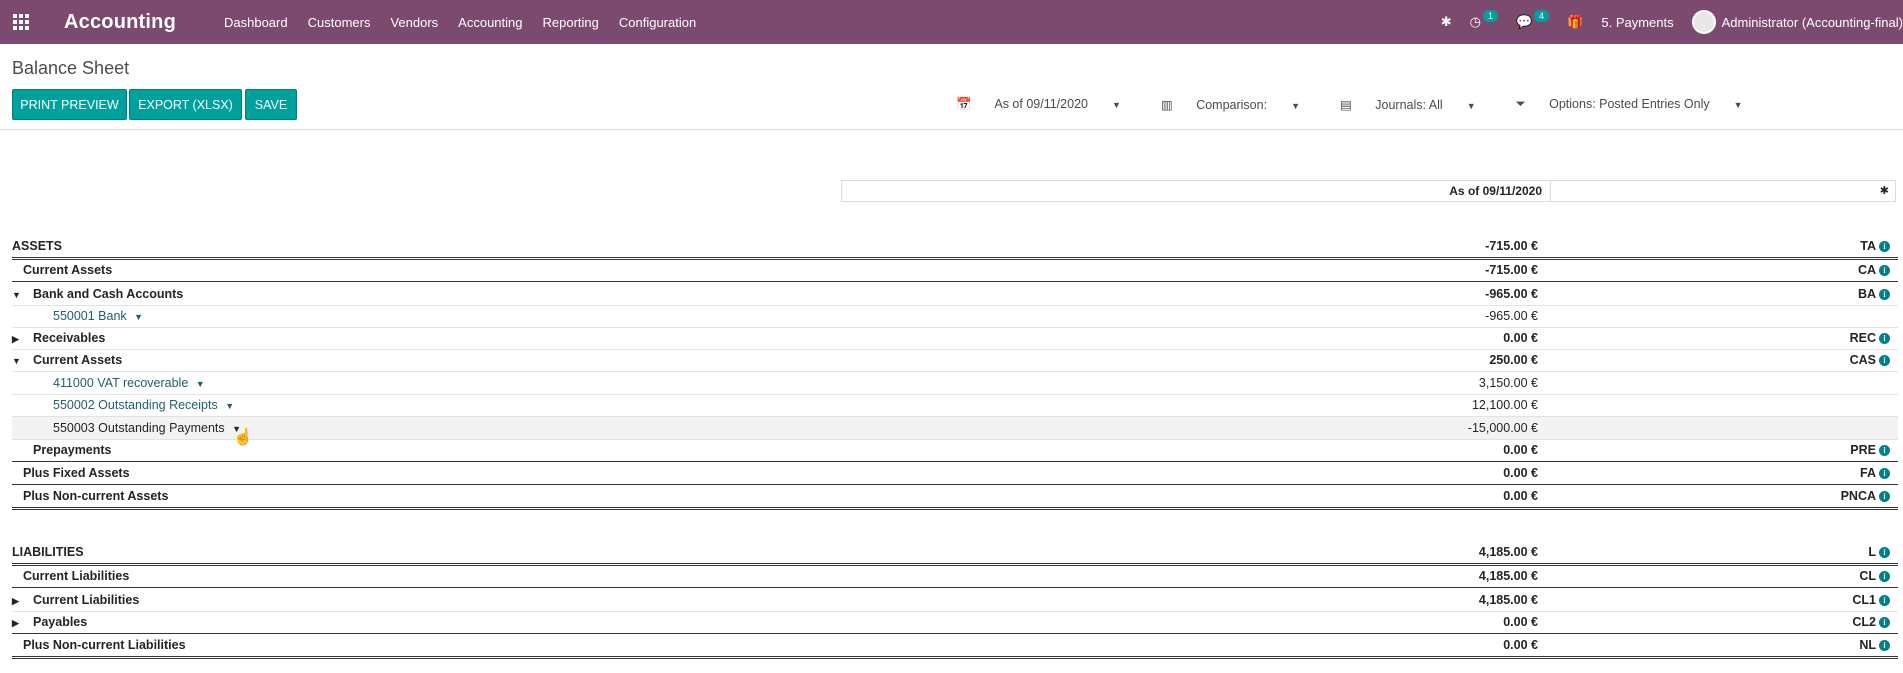 The width and height of the screenshot is (1903, 673). I want to click on activity-badge: 1, so click(1490, 16).